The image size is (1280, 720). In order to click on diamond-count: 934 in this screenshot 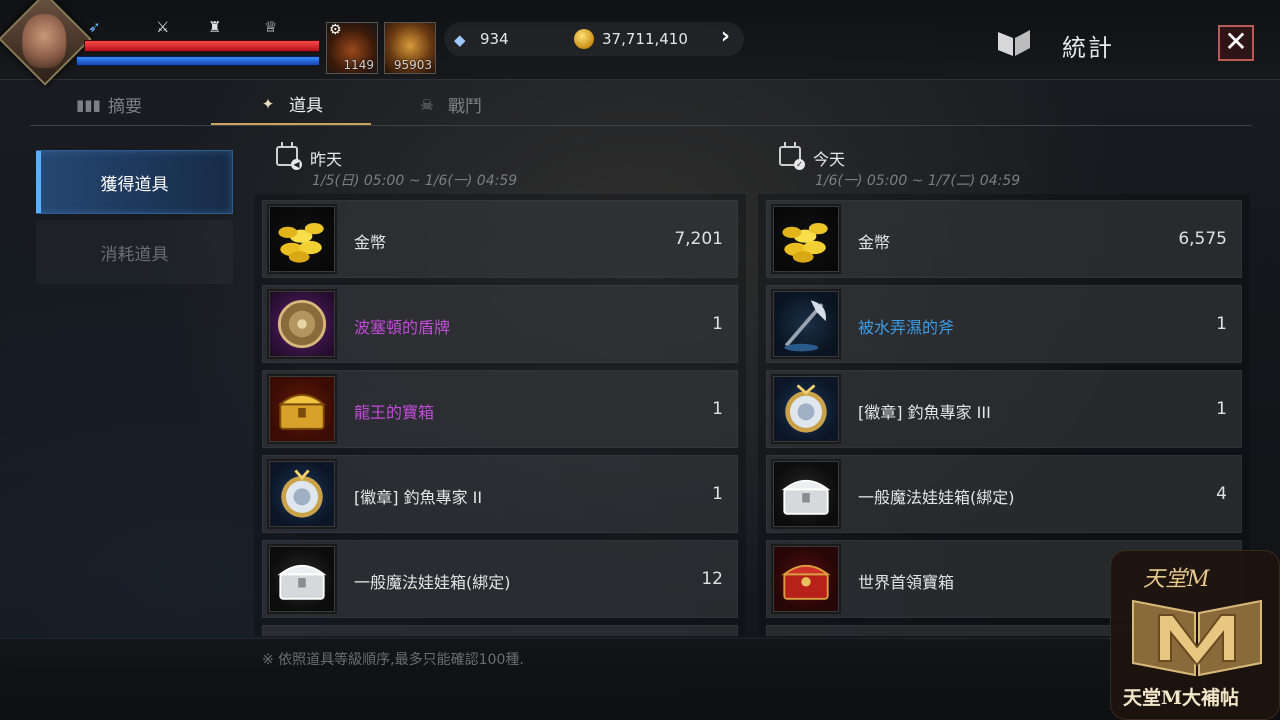, I will do `click(494, 39)`.